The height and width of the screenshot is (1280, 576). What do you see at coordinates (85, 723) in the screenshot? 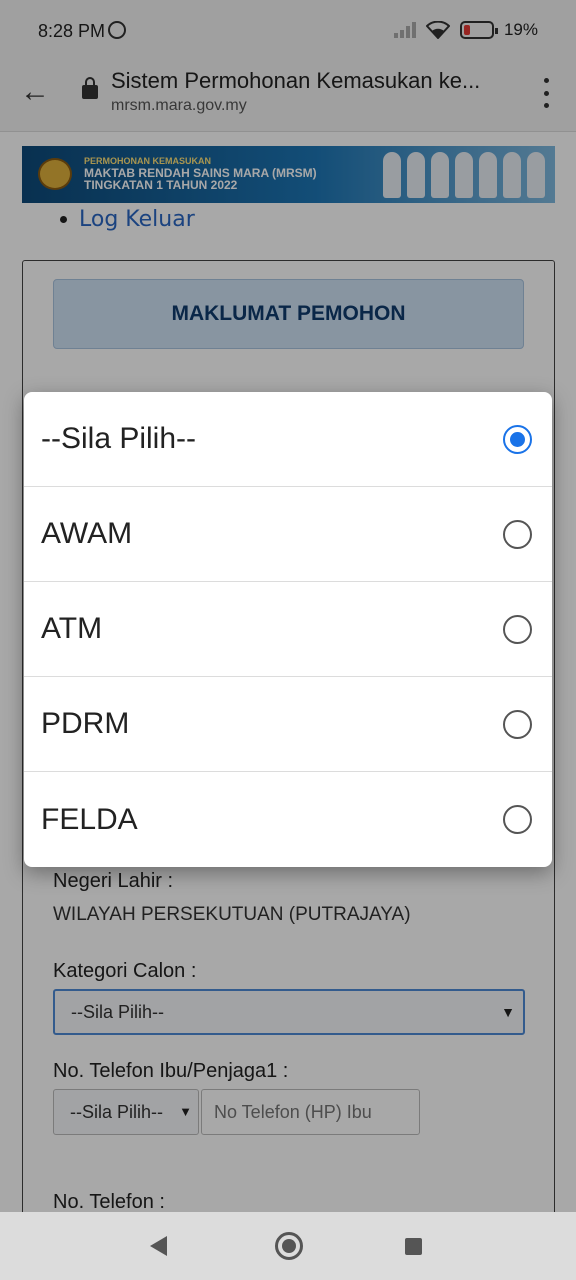
I see `option-label: PDRM` at bounding box center [85, 723].